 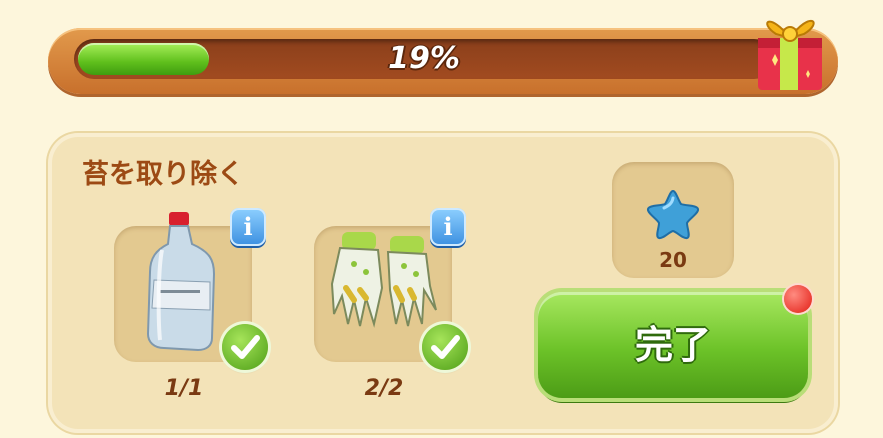 I want to click on info-button-gloves: i, so click(x=448, y=227).